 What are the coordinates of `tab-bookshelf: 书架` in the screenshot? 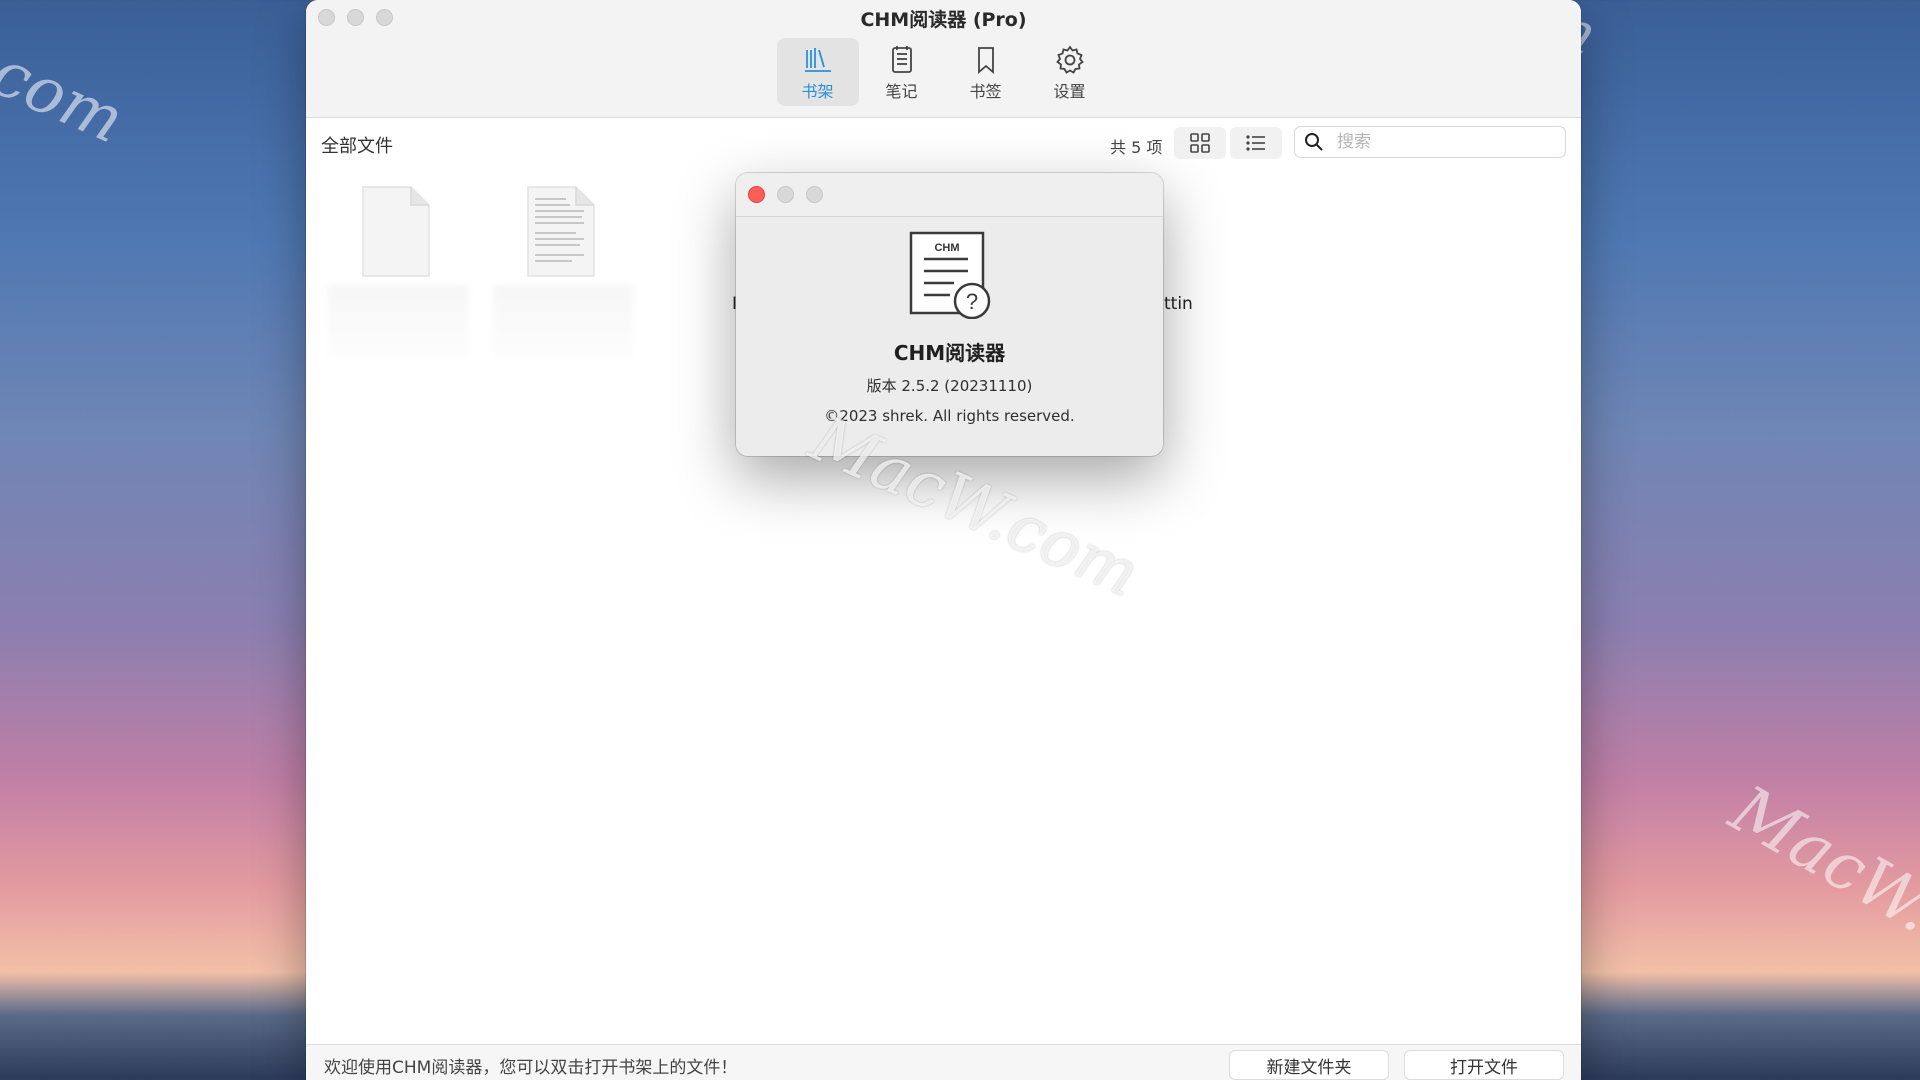 It's located at (817, 72).